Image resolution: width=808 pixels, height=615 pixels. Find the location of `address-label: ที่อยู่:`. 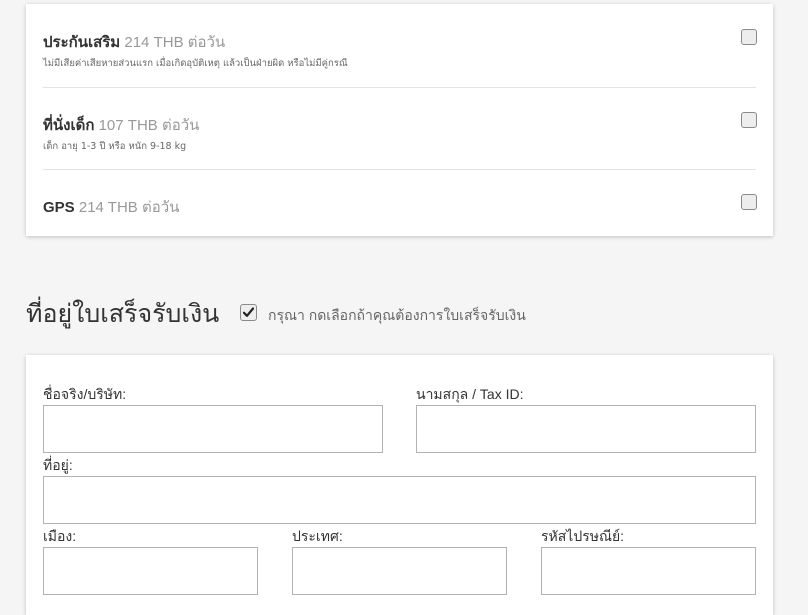

address-label: ที่อยู่: is located at coordinates (58, 465).